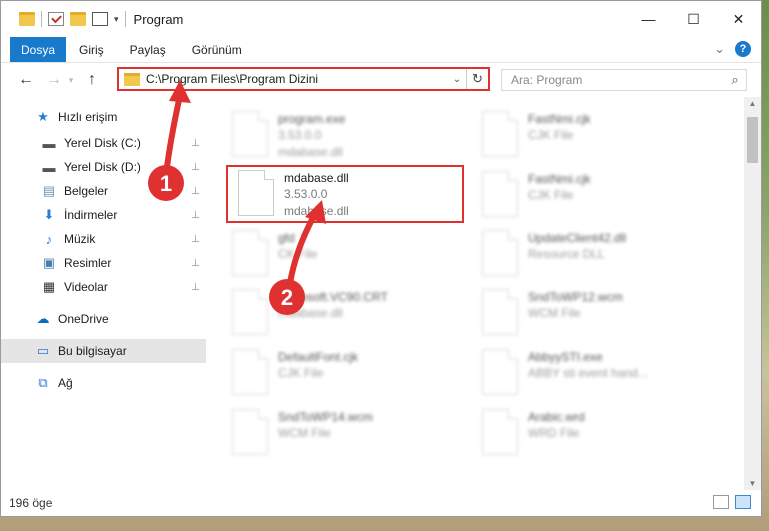  What do you see at coordinates (43, 350) in the screenshot?
I see `computer-icon: ▭` at bounding box center [43, 350].